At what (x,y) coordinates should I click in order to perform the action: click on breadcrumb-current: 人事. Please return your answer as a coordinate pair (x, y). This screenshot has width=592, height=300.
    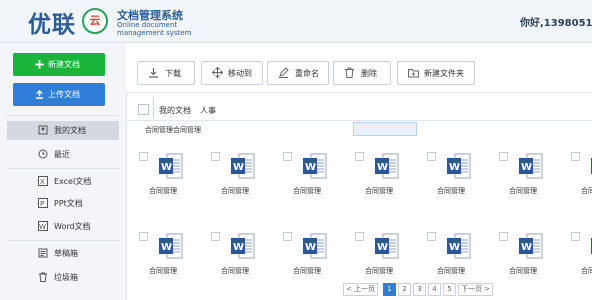
    Looking at the image, I should click on (208, 110).